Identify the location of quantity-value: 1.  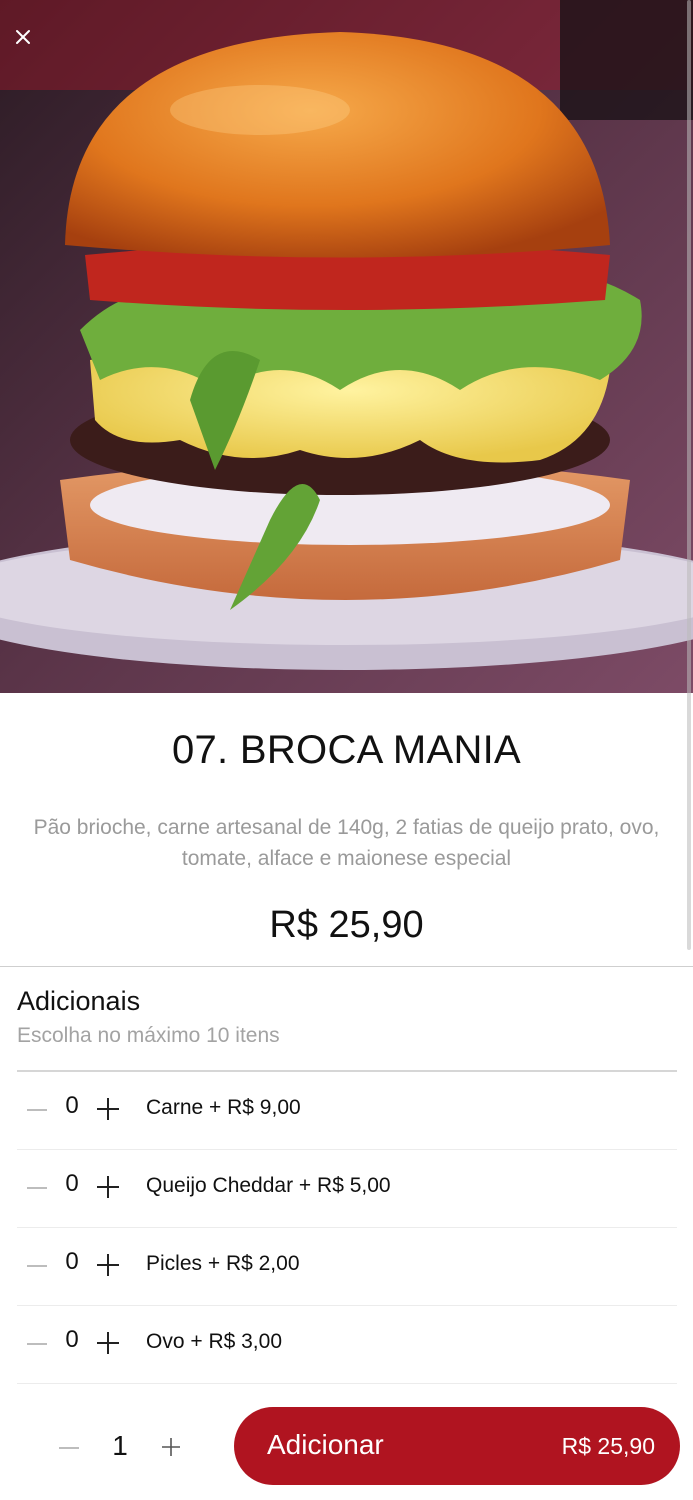
(120, 1445).